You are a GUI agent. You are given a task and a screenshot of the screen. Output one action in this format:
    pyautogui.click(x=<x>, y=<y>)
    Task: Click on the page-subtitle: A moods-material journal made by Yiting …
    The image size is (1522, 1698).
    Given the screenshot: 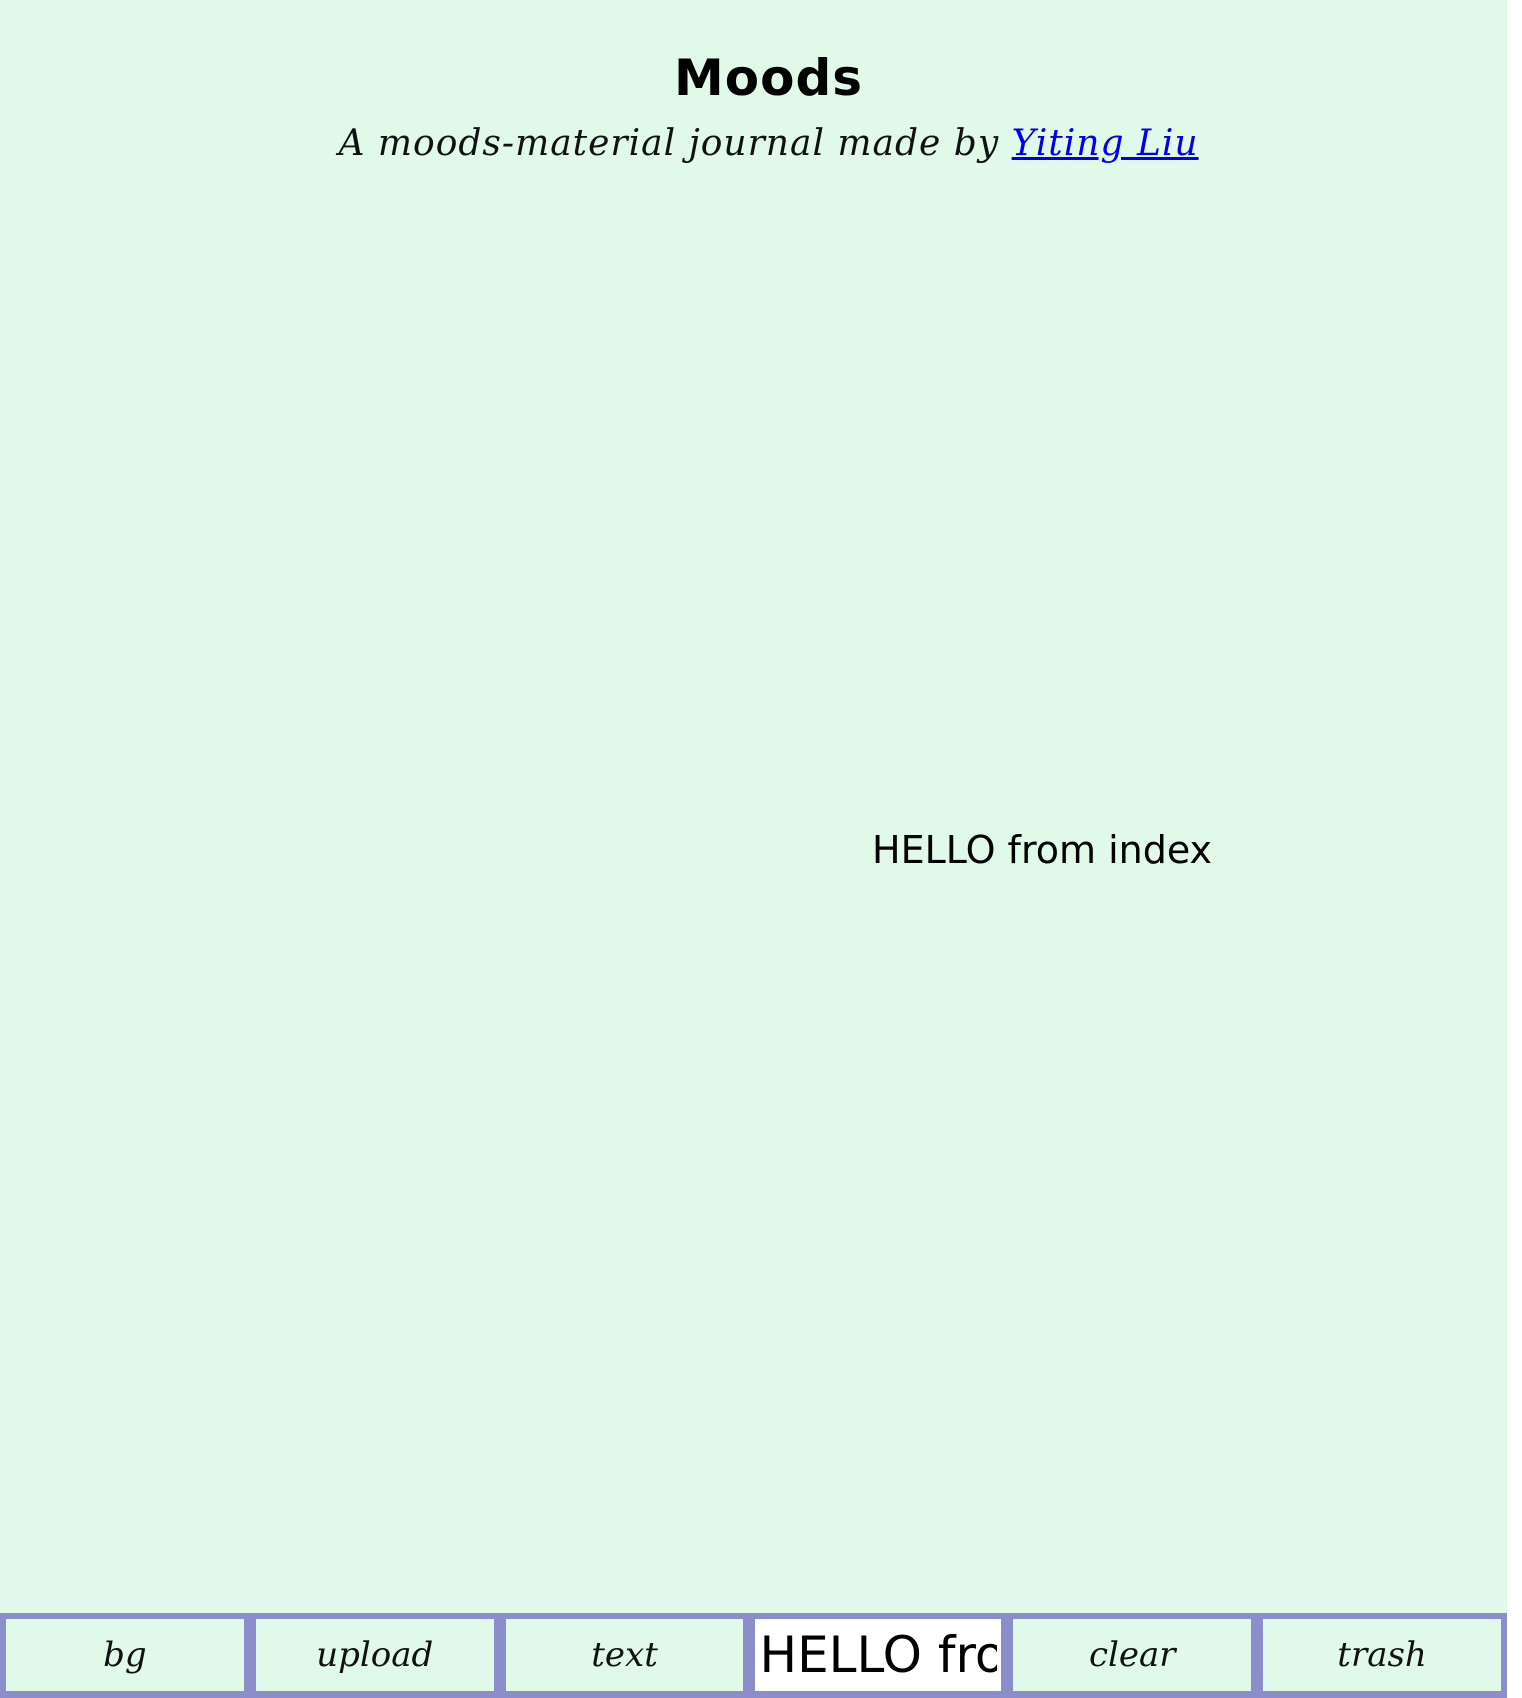 What is the action you would take?
    pyautogui.click(x=761, y=144)
    